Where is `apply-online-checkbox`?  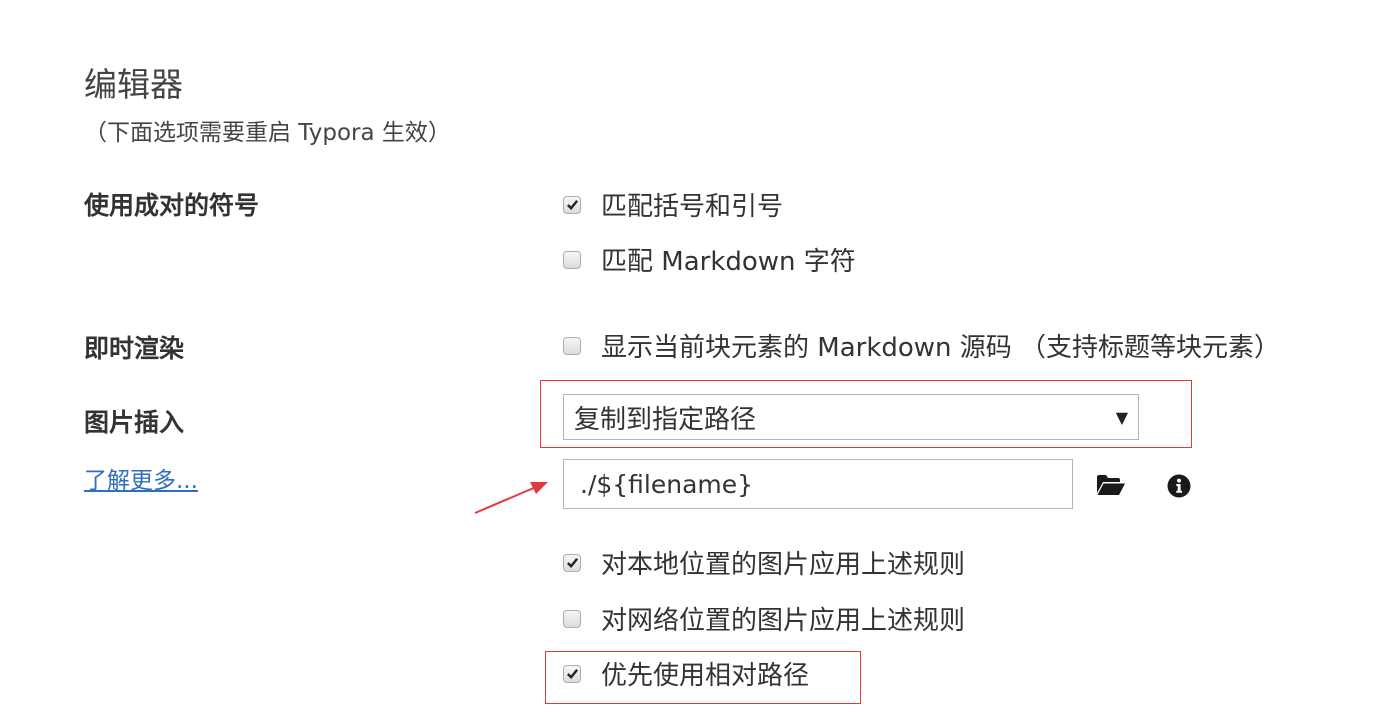 apply-online-checkbox is located at coordinates (572, 618).